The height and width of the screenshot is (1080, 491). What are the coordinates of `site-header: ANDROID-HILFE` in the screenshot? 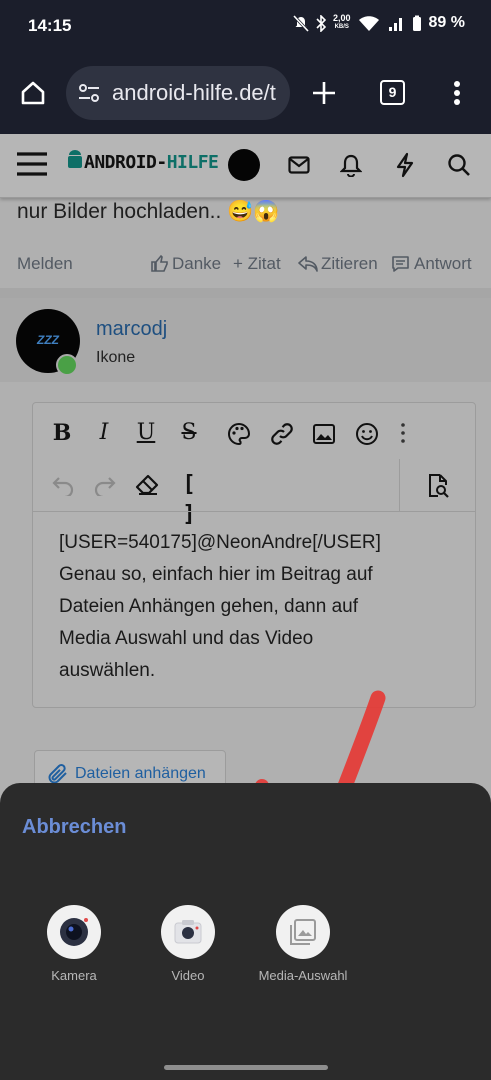 It's located at (245, 166).